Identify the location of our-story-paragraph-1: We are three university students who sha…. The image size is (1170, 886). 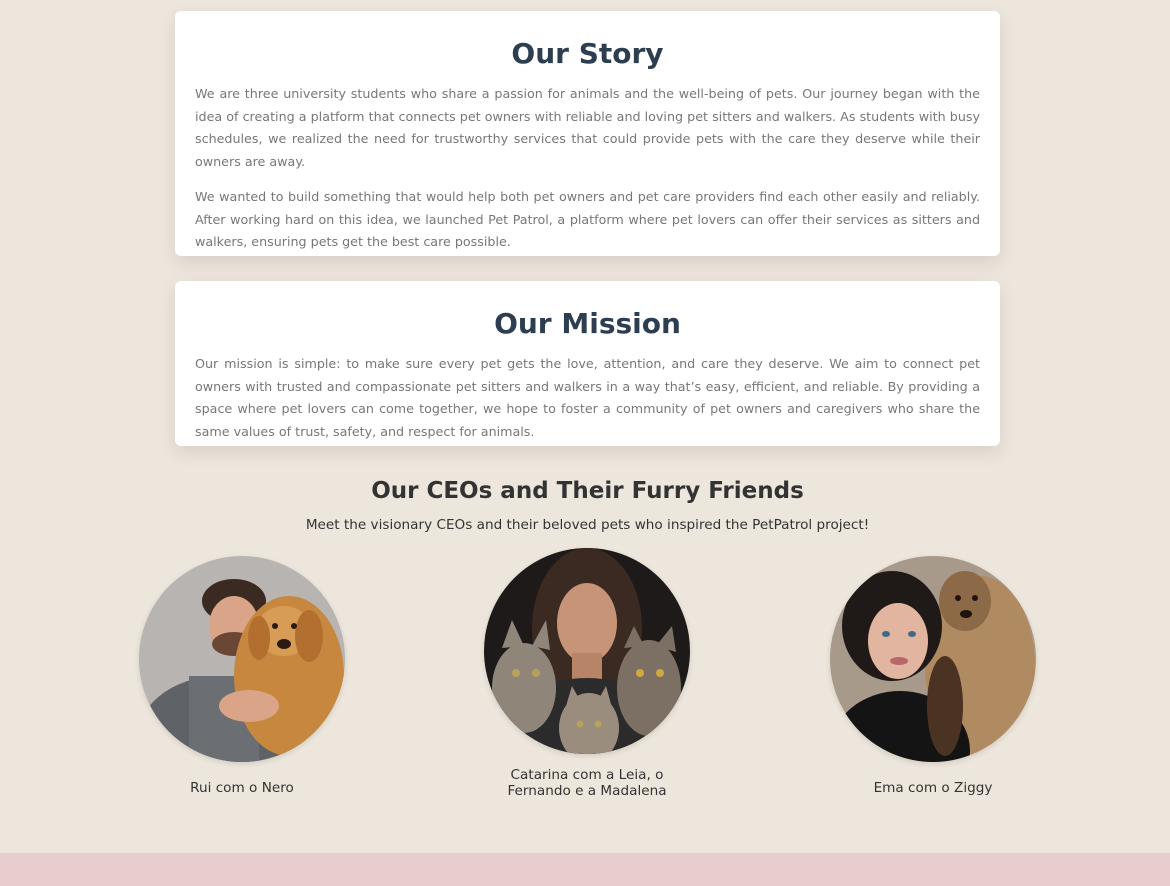
(587, 127).